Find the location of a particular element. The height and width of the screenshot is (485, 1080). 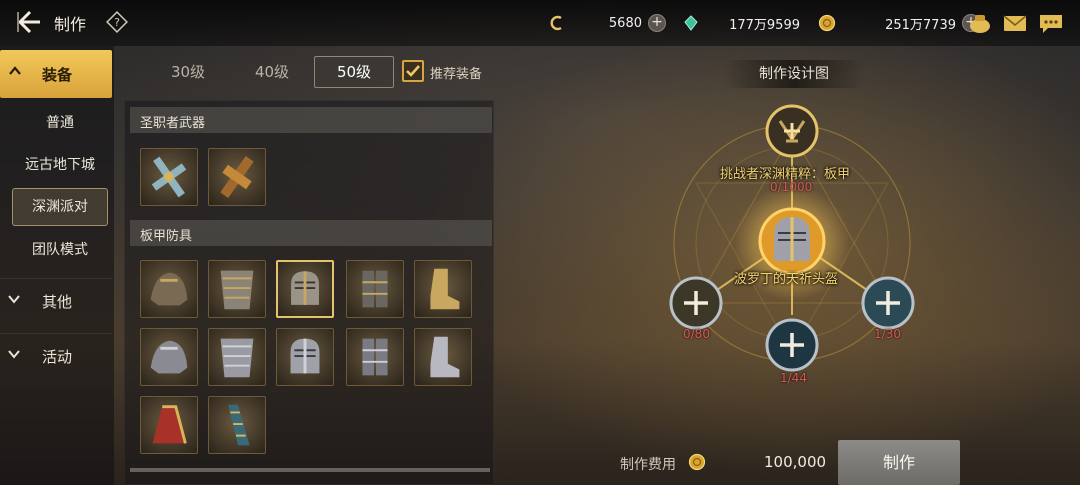

top-material-count: 0/1000 is located at coordinates (791, 187).